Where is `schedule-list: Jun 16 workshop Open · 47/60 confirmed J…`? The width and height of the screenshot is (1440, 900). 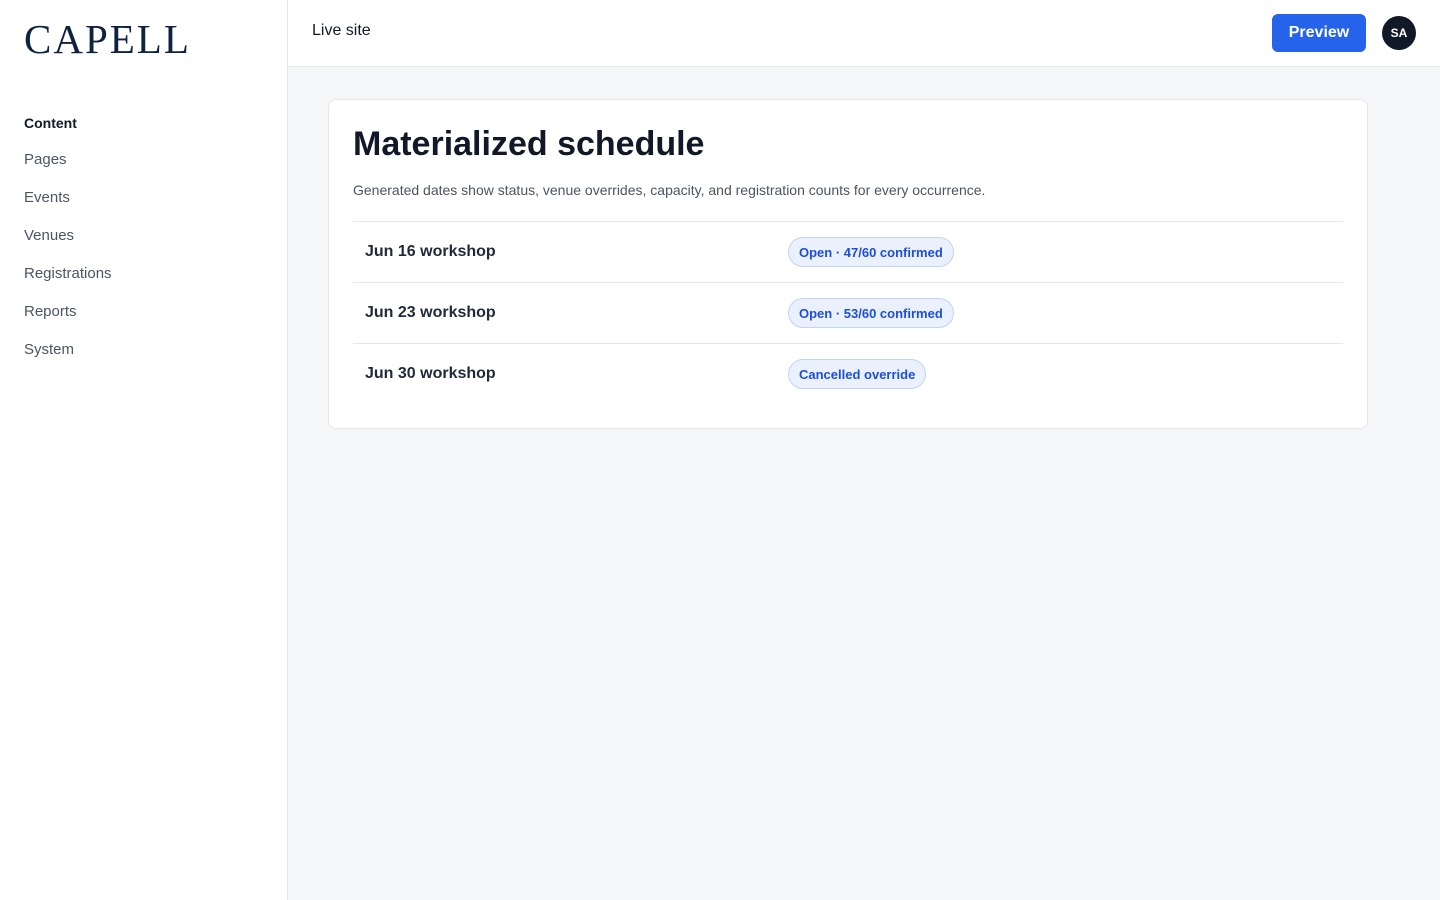
schedule-list: Jun 16 workshop Open · 47/60 confirmed J… is located at coordinates (848, 312).